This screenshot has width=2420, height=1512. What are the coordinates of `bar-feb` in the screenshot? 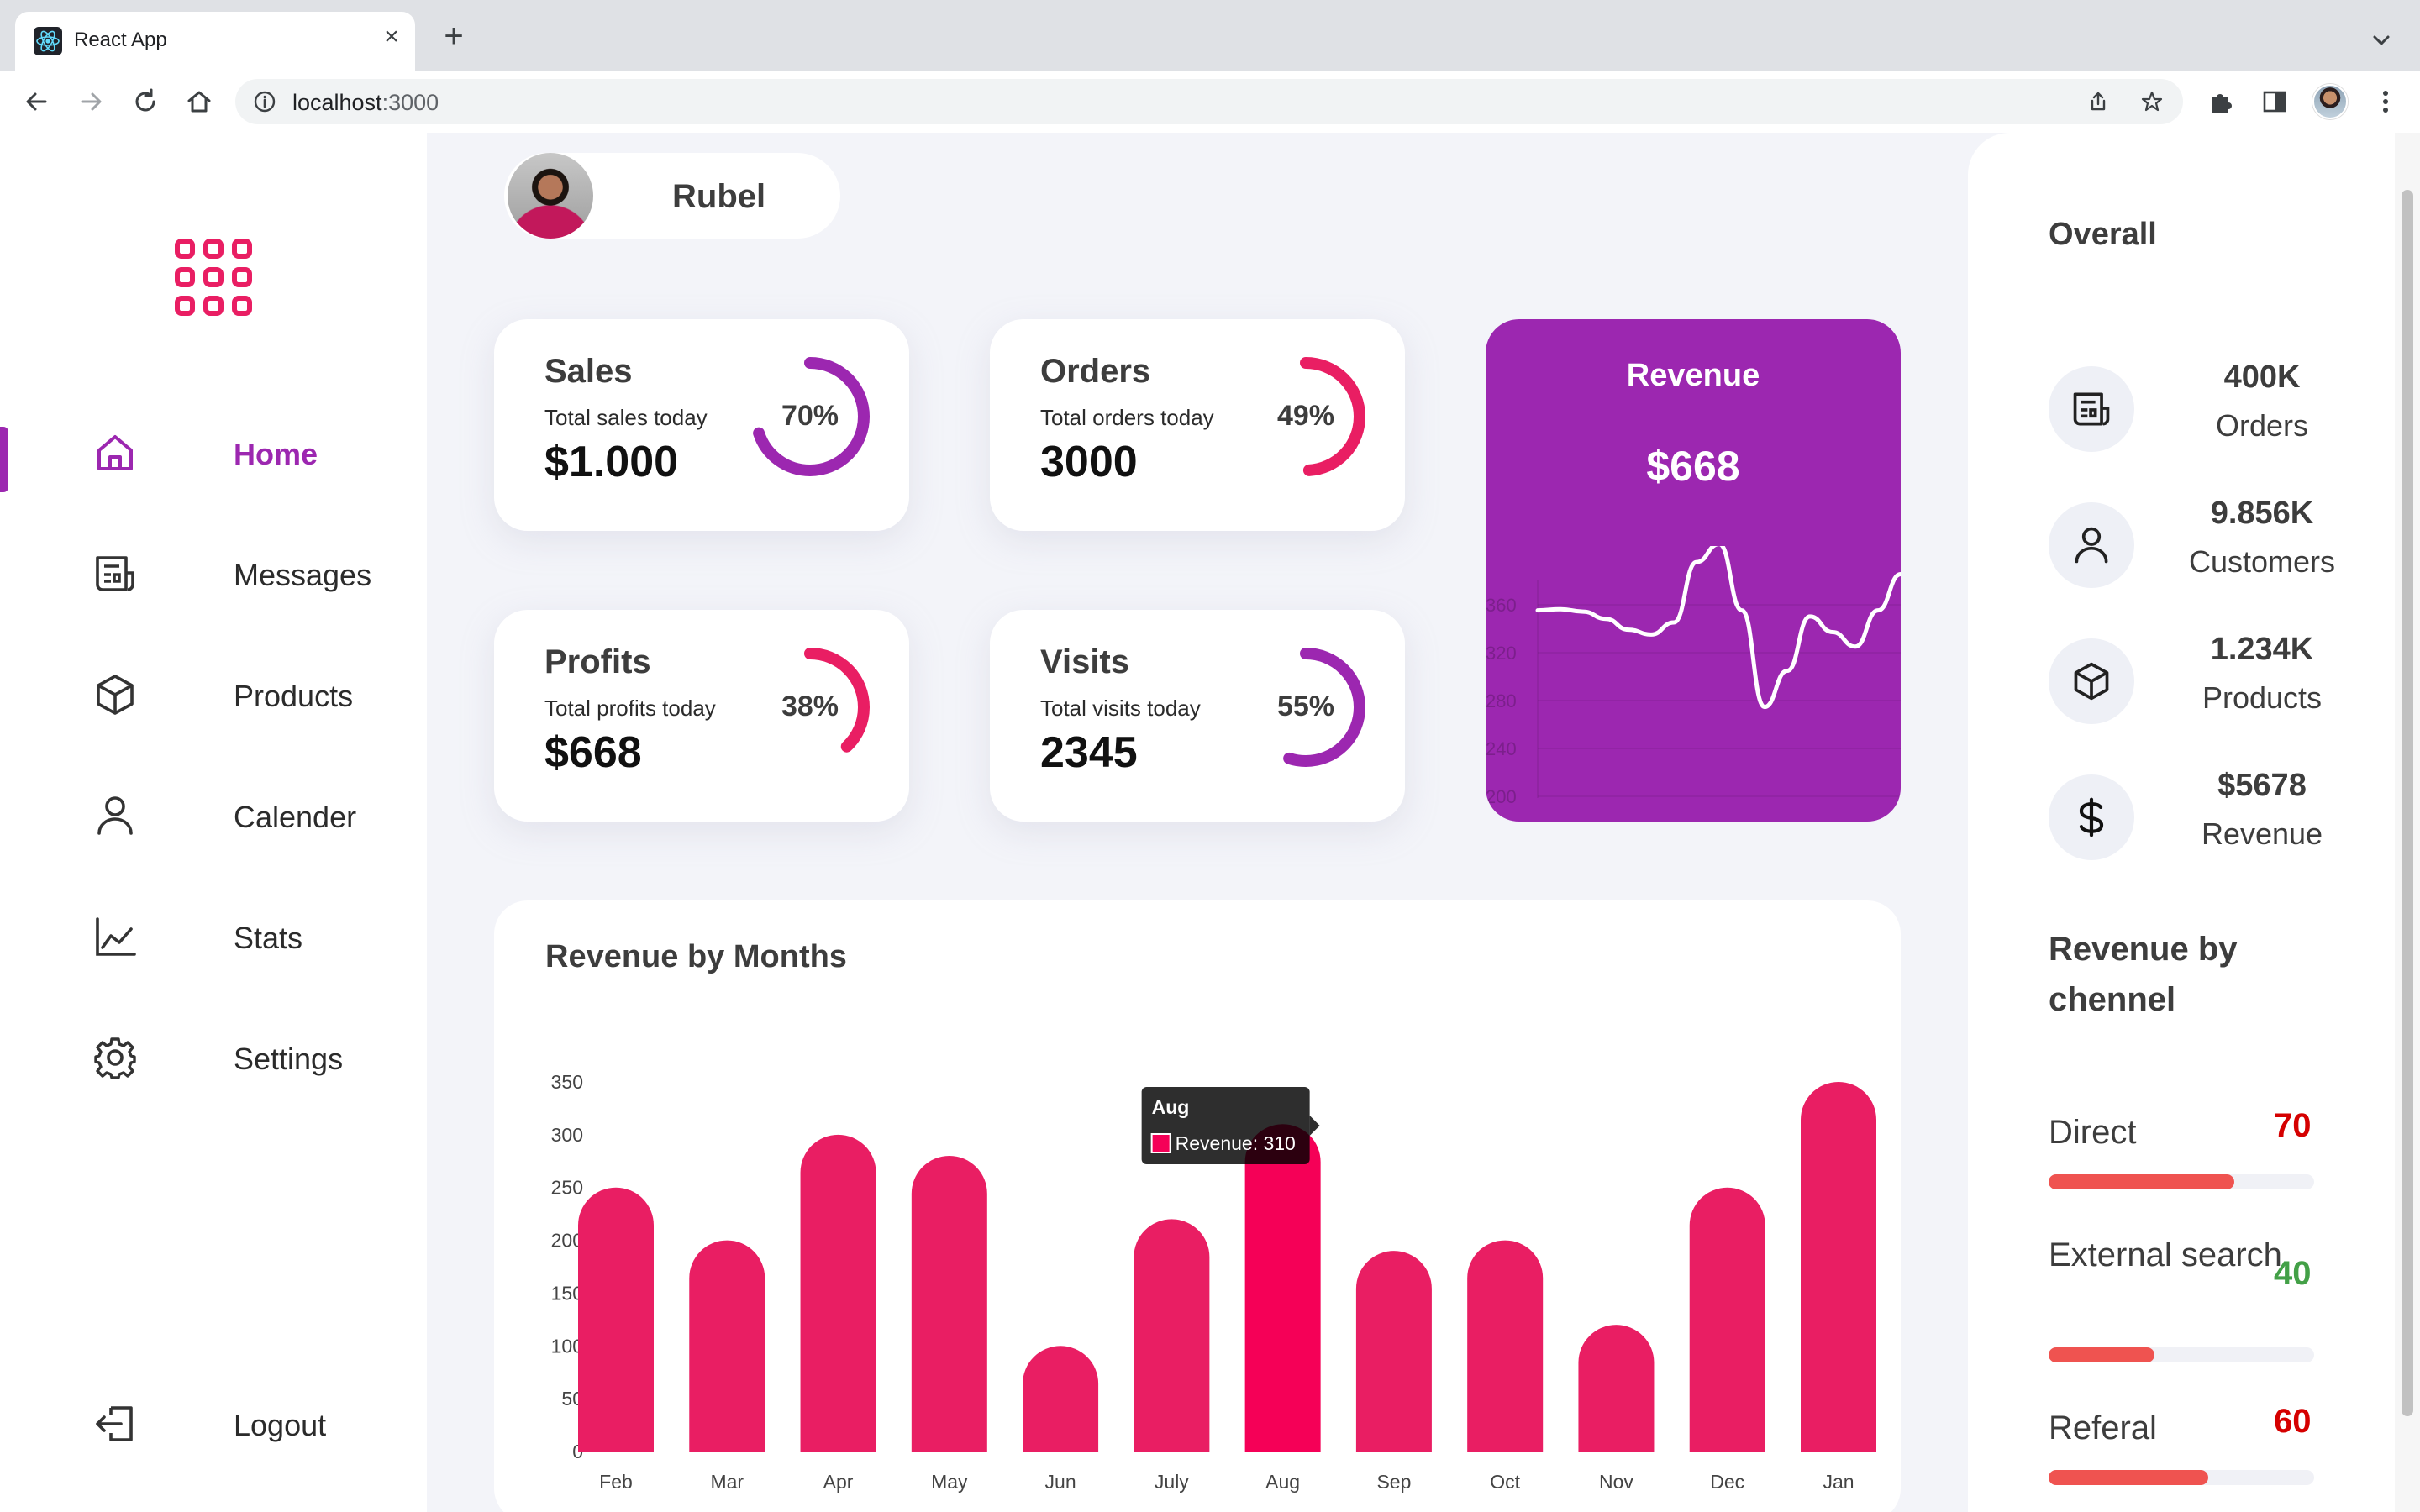 It's located at (616, 1319).